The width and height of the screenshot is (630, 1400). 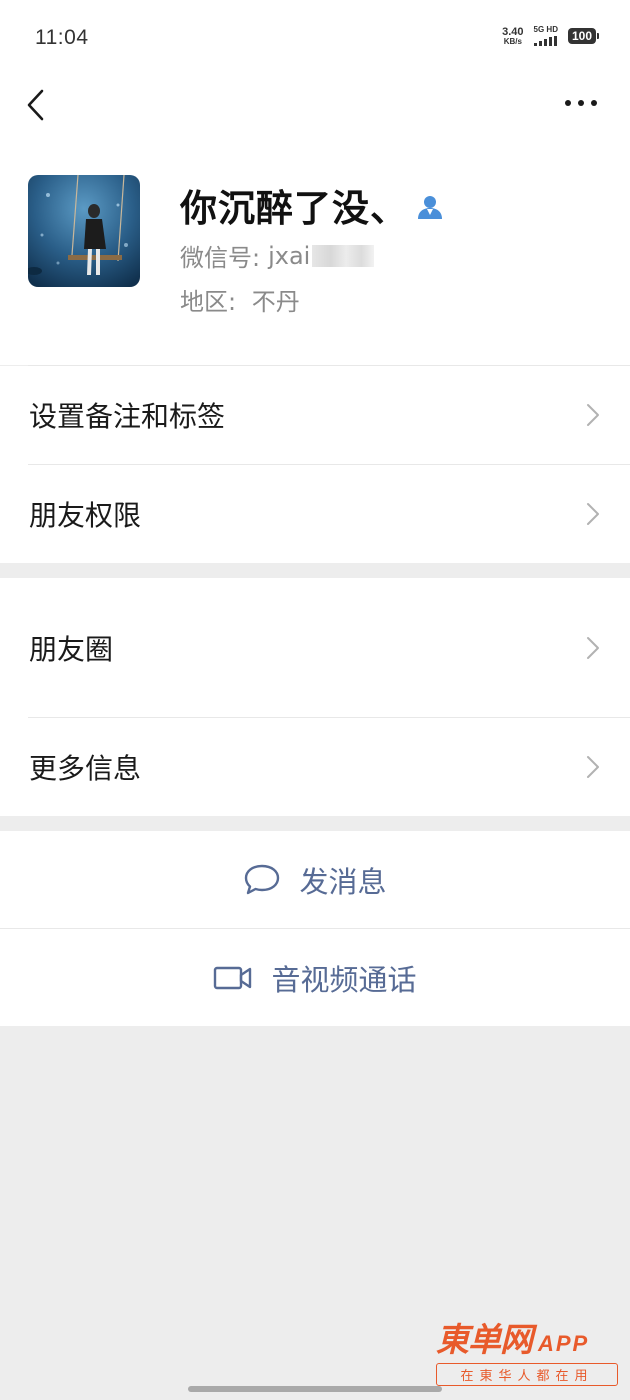 What do you see at coordinates (220, 258) in the screenshot?
I see `wechat-id-label: 微信号:` at bounding box center [220, 258].